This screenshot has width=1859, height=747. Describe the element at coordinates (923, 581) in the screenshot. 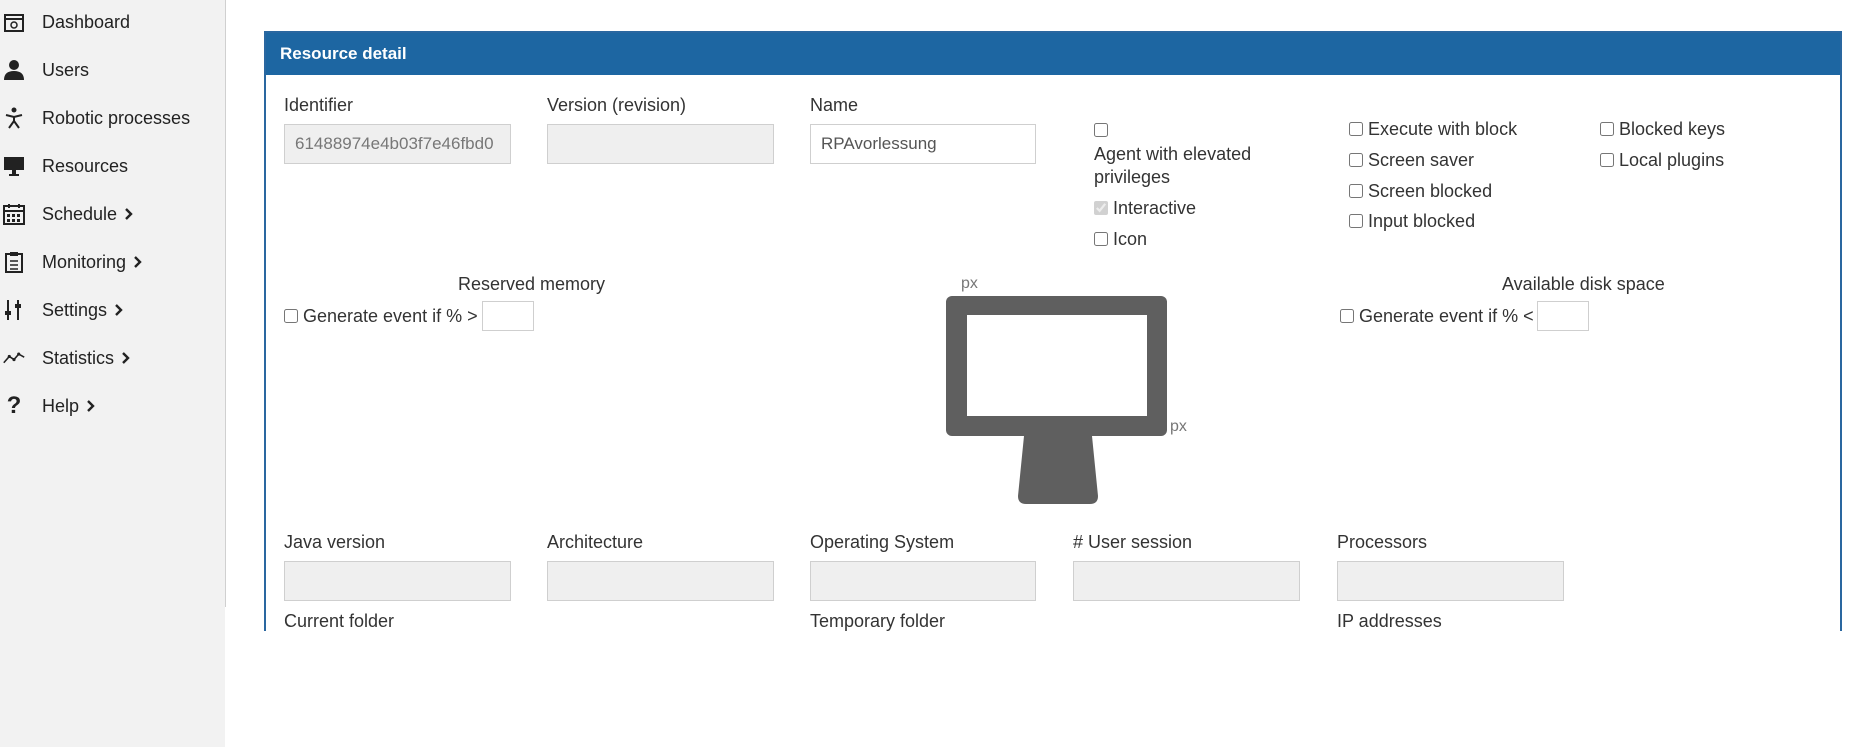

I see `operating-system-field` at that location.